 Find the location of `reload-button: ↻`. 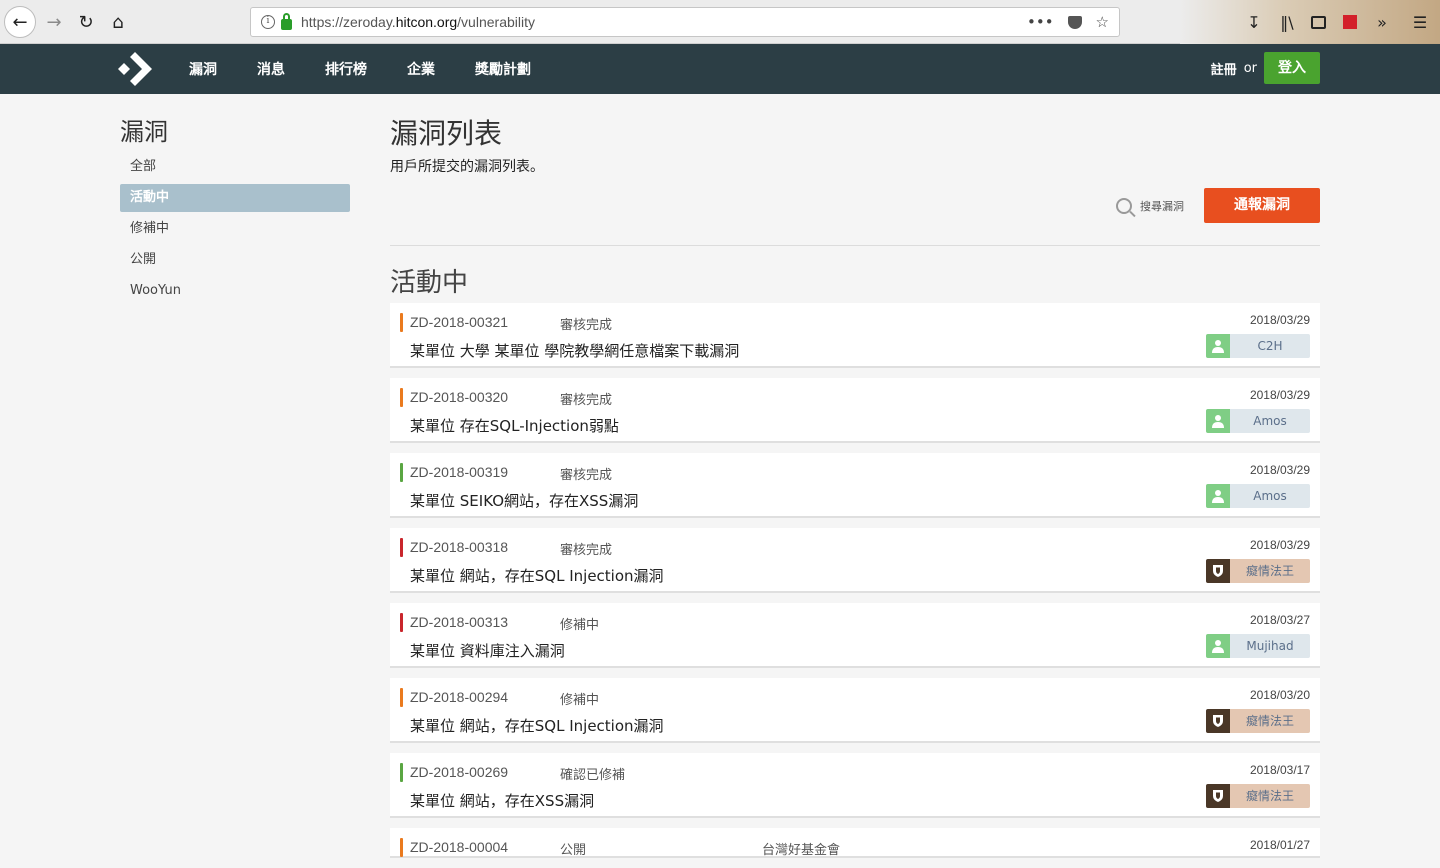

reload-button: ↻ is located at coordinates (86, 22).